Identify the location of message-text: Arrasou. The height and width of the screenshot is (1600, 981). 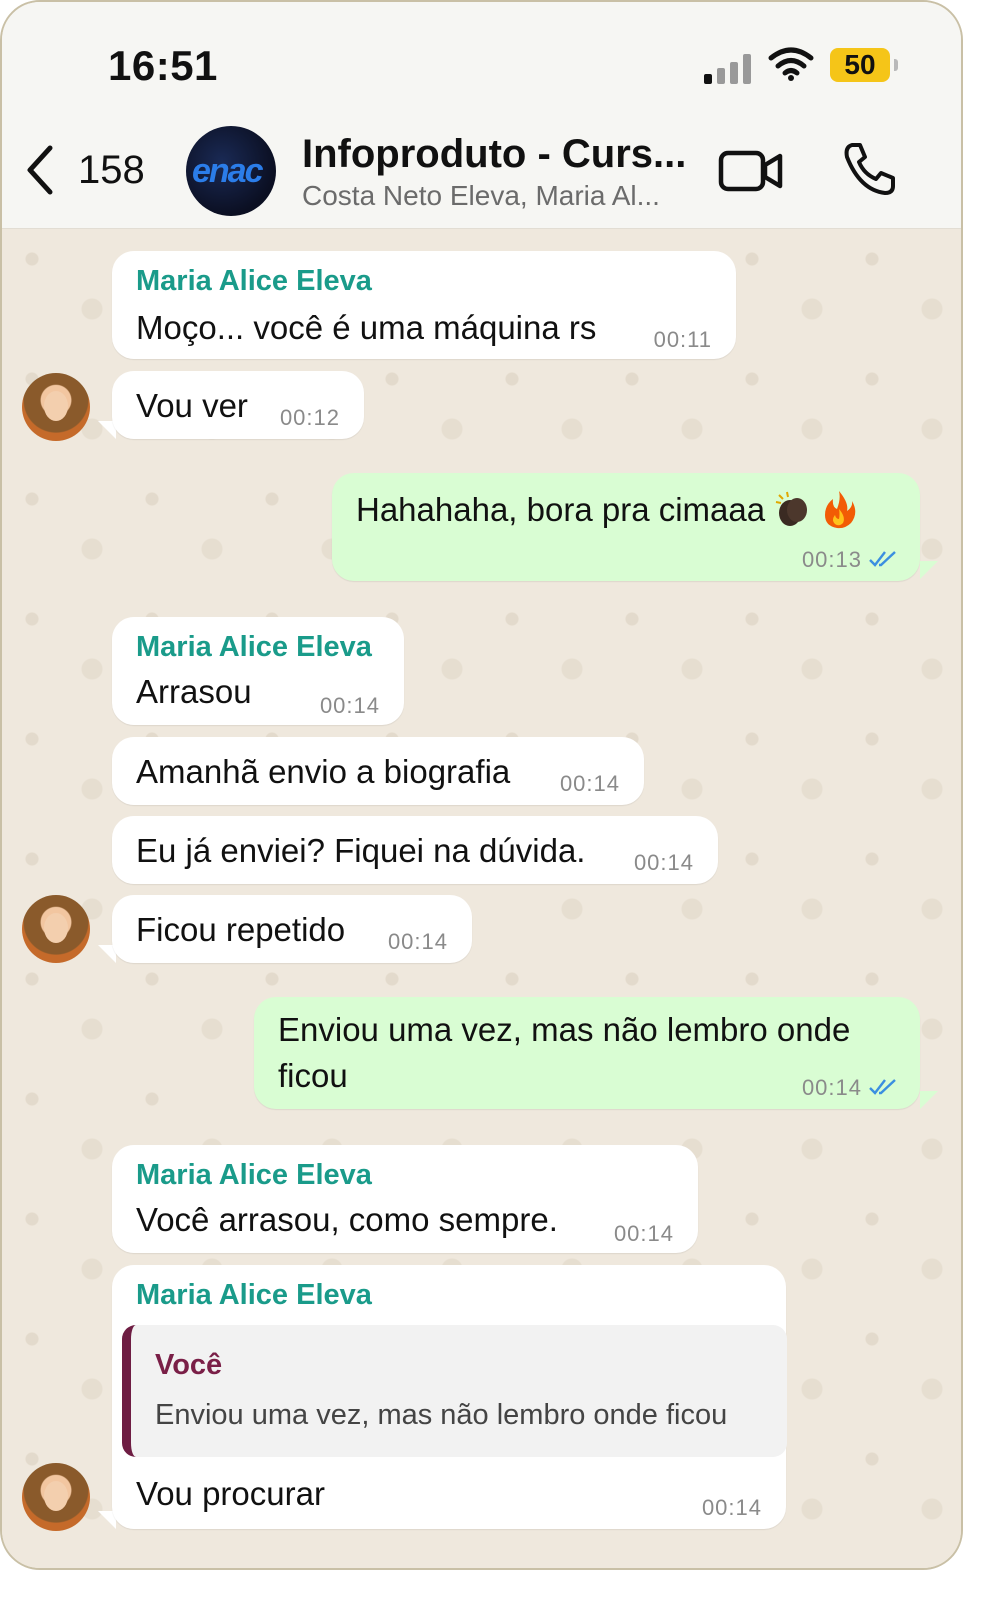
(194, 691).